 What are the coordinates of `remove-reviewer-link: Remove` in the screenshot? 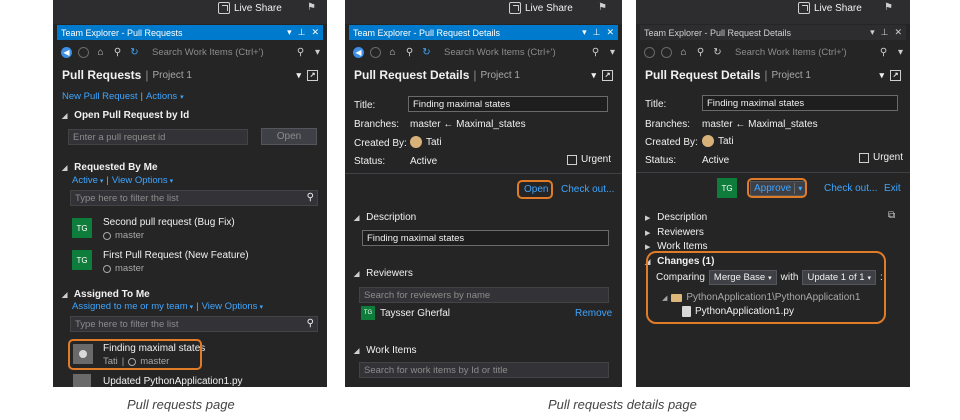 It's located at (593, 313).